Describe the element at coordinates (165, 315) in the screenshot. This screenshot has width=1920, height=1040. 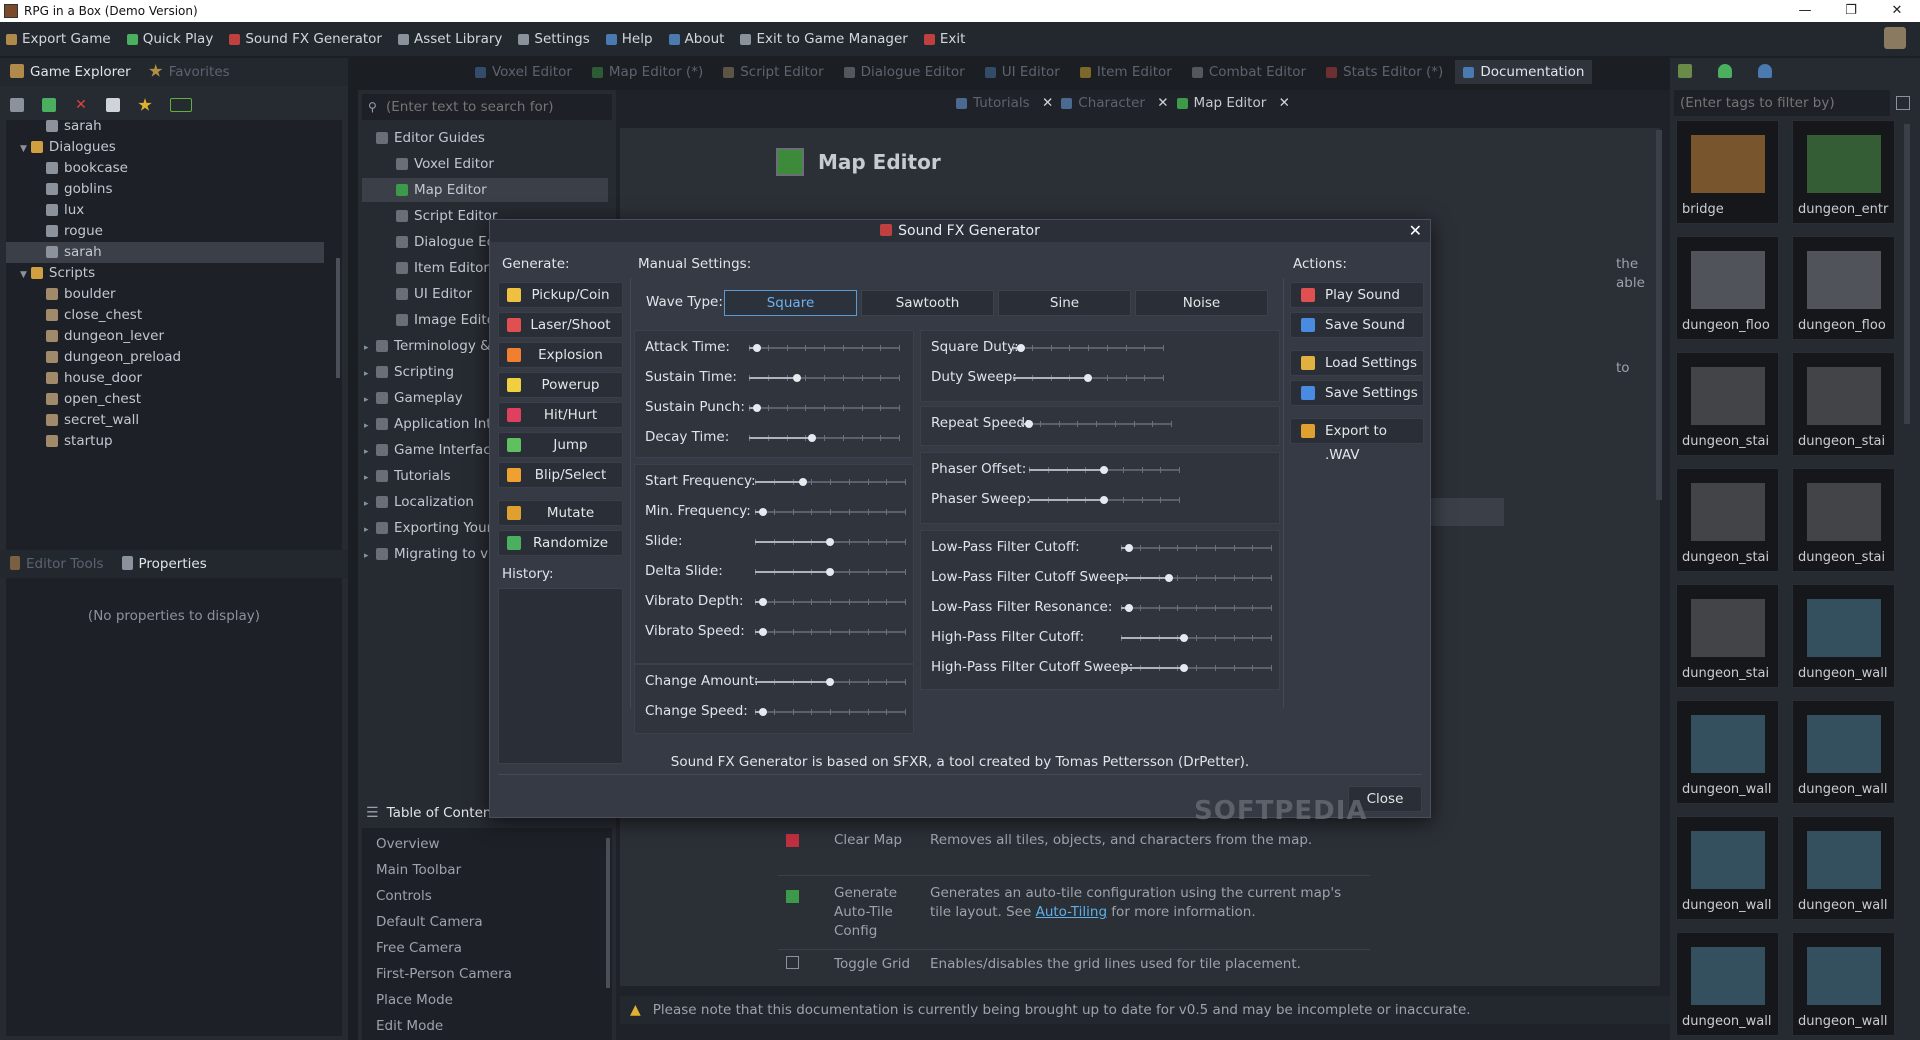
I see `tree-item: close_chest` at that location.